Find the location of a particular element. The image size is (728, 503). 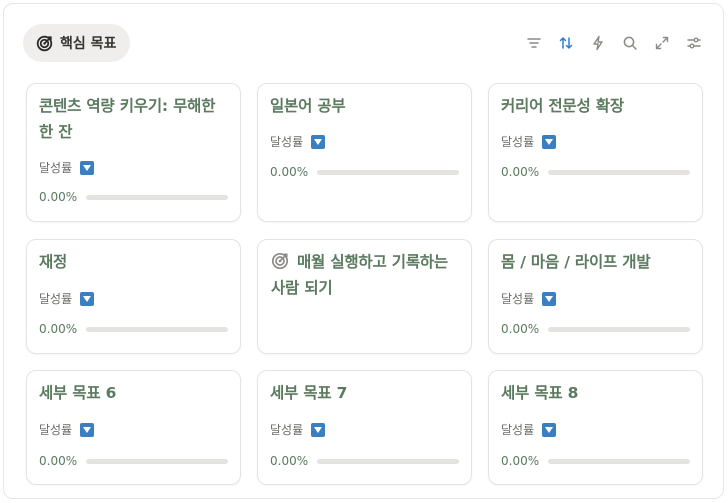

goal-card: 매월 실행하고 기록하는 사람 되기 is located at coordinates (364, 296).